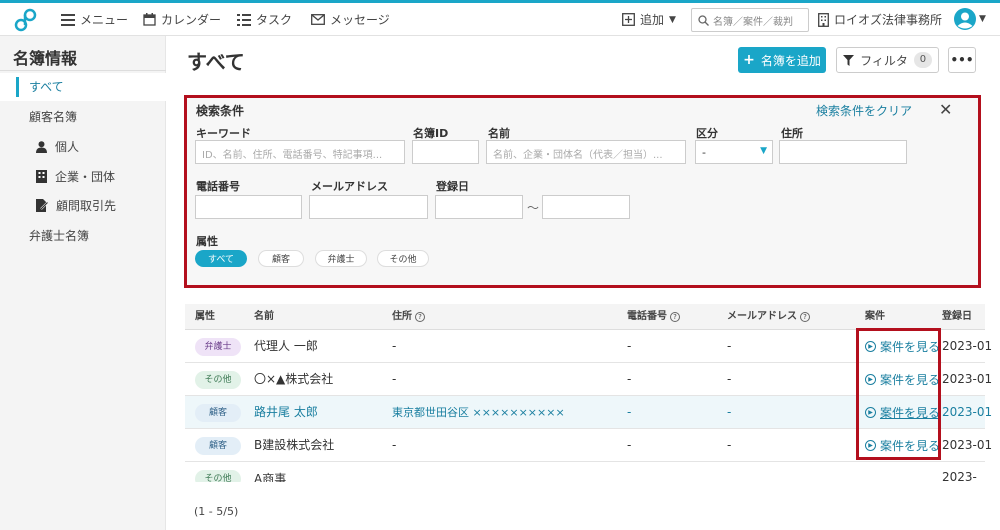 This screenshot has width=1000, height=530. I want to click on plus-icon: +, so click(749, 60).